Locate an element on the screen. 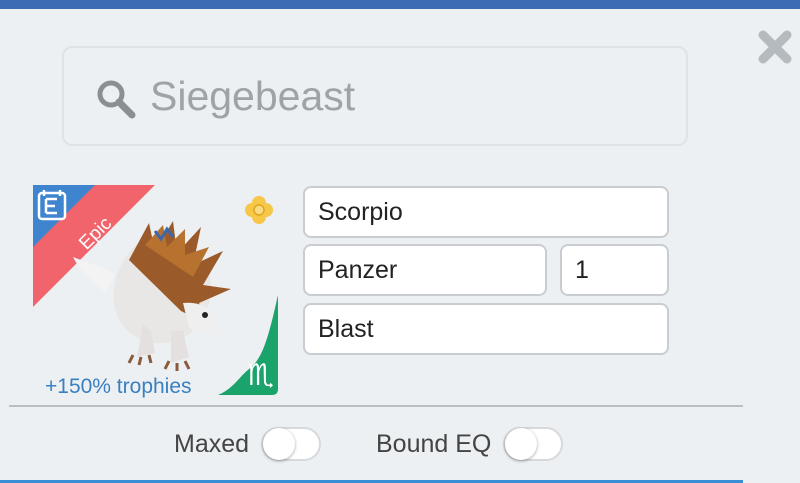 This screenshot has width=800, height=483. search-value: Siegebeast is located at coordinates (252, 96).